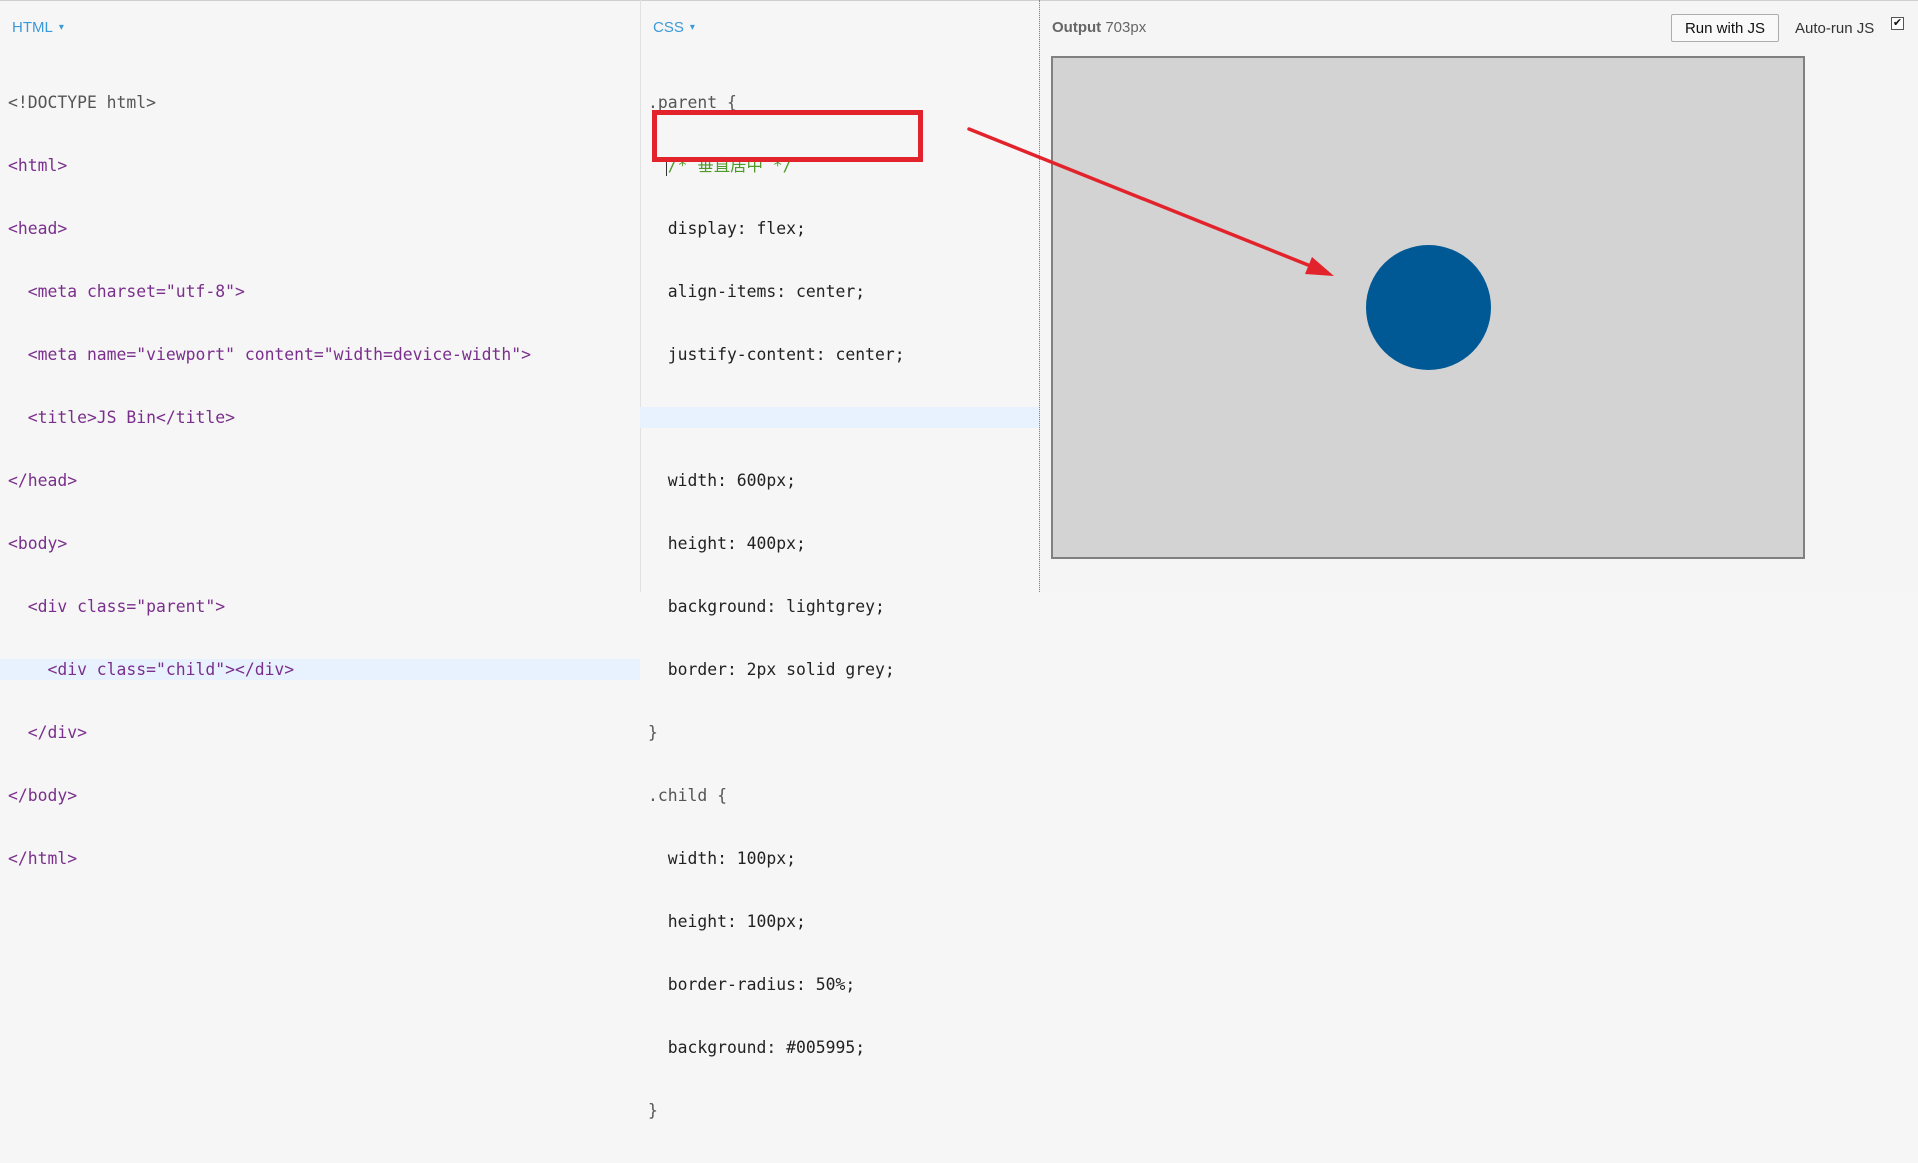 This screenshot has height=1163, width=1918. What do you see at coordinates (720, 165) in the screenshot?
I see `code-comment: /* 垂直居中 */` at bounding box center [720, 165].